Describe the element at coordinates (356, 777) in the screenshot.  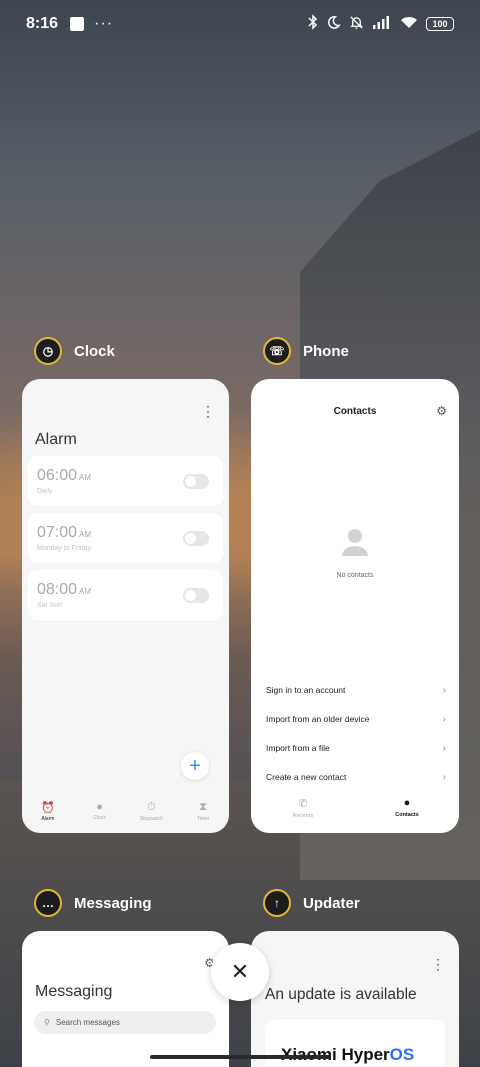
I see `create-contact-row: Create a new contact ›` at that location.